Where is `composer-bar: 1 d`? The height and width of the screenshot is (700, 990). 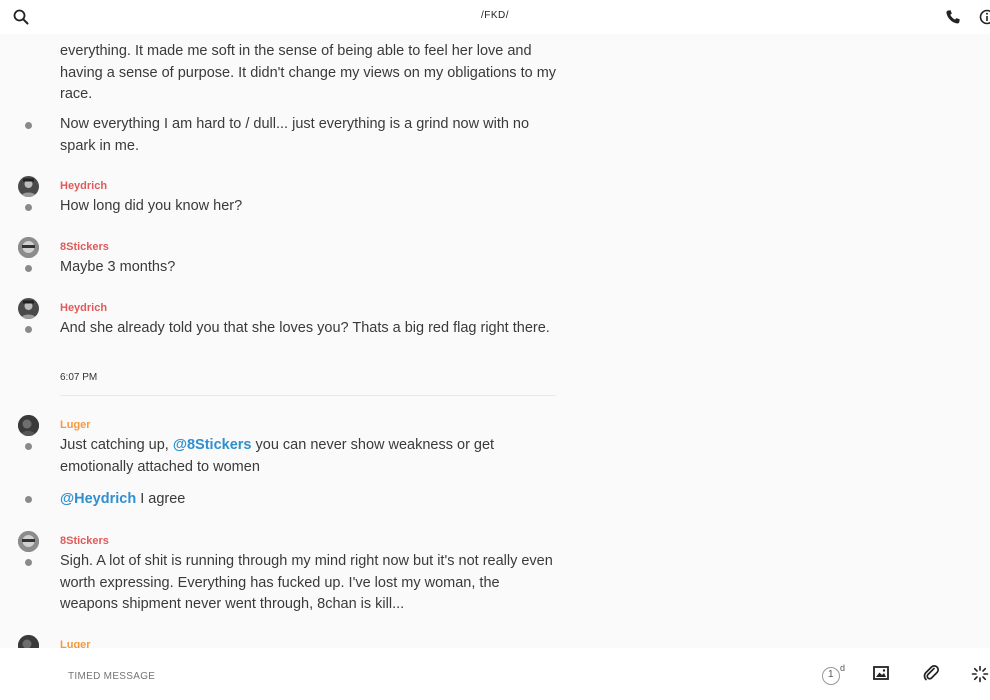
composer-bar: 1 d is located at coordinates (495, 674).